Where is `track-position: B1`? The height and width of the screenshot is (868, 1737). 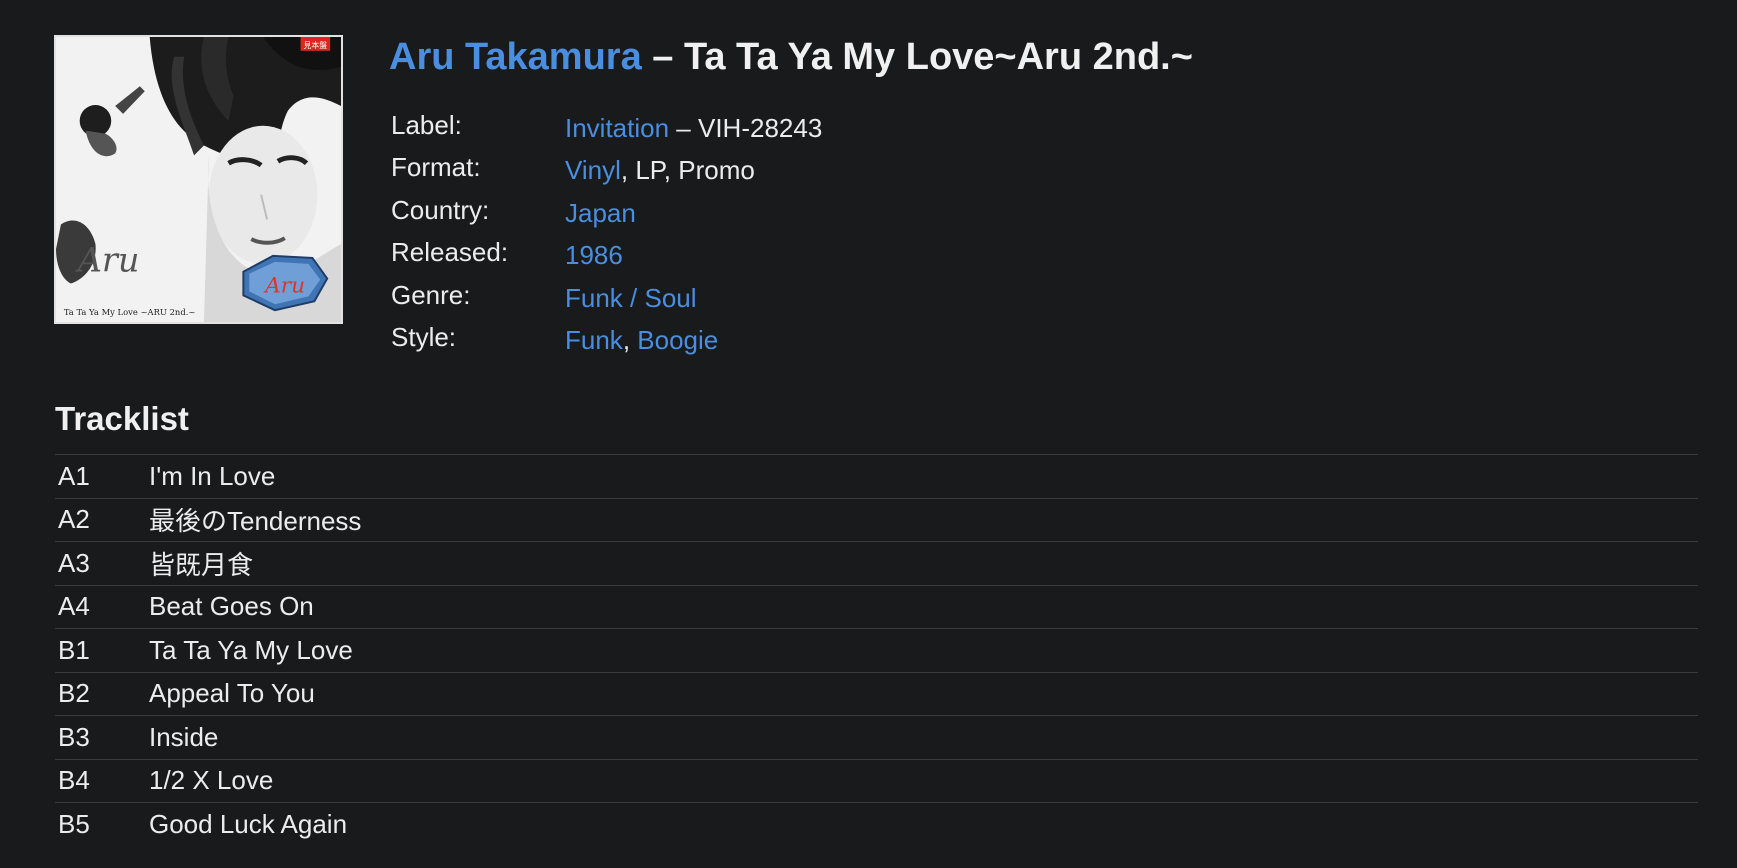 track-position: B1 is located at coordinates (74, 649).